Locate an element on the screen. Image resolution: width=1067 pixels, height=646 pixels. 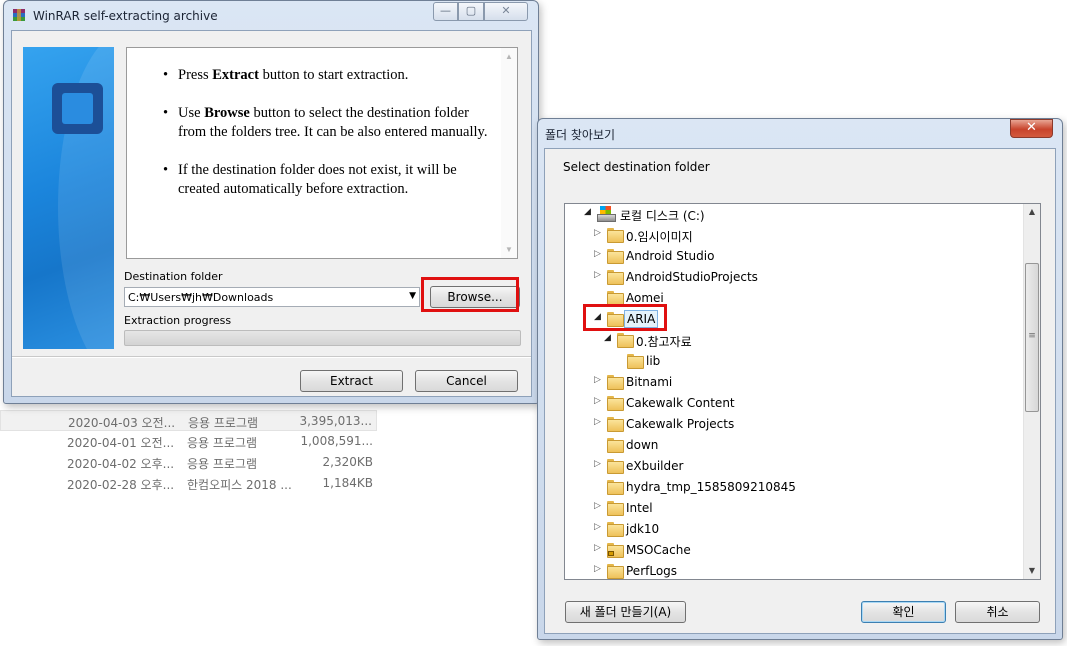
file-size: 2,320KB is located at coordinates (347, 462).